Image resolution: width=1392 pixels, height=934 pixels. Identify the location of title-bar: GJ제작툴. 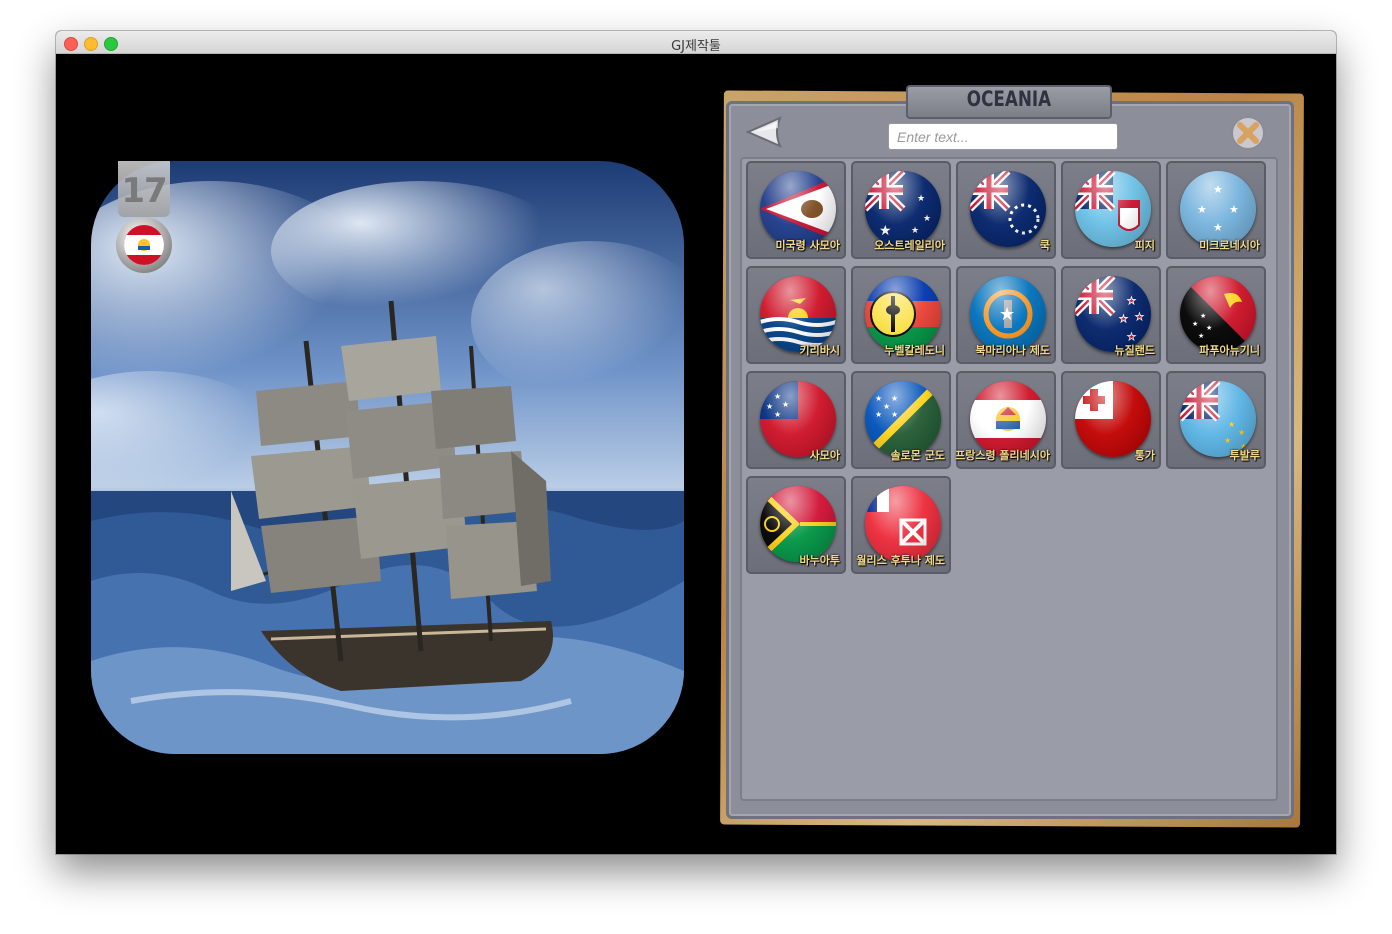
(696, 42).